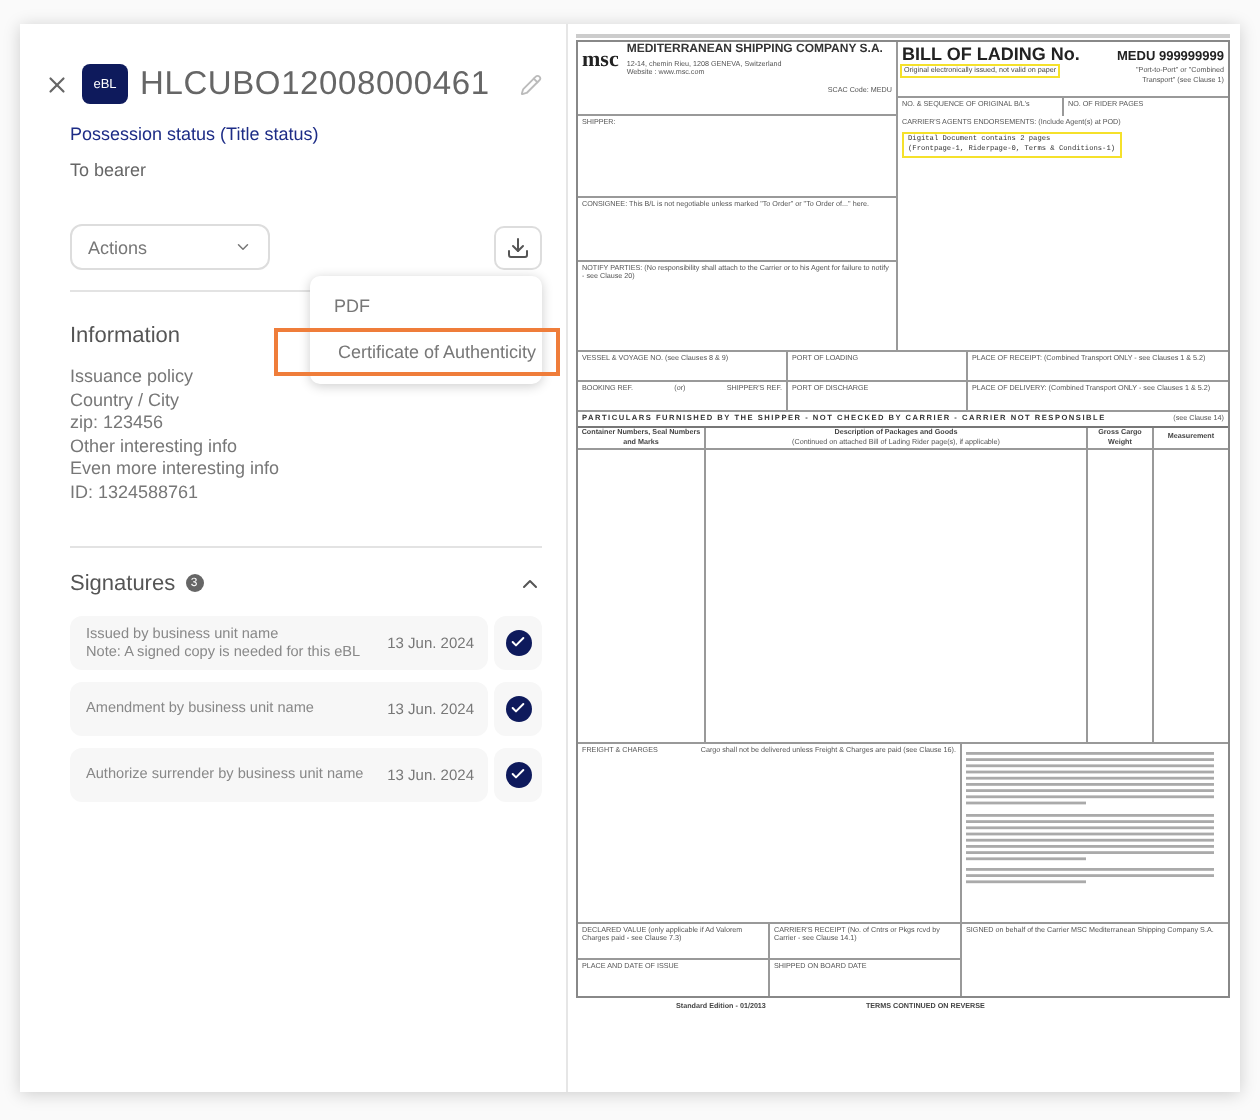  What do you see at coordinates (417, 352) in the screenshot?
I see `menu-item: Certificate of Authenticity` at bounding box center [417, 352].